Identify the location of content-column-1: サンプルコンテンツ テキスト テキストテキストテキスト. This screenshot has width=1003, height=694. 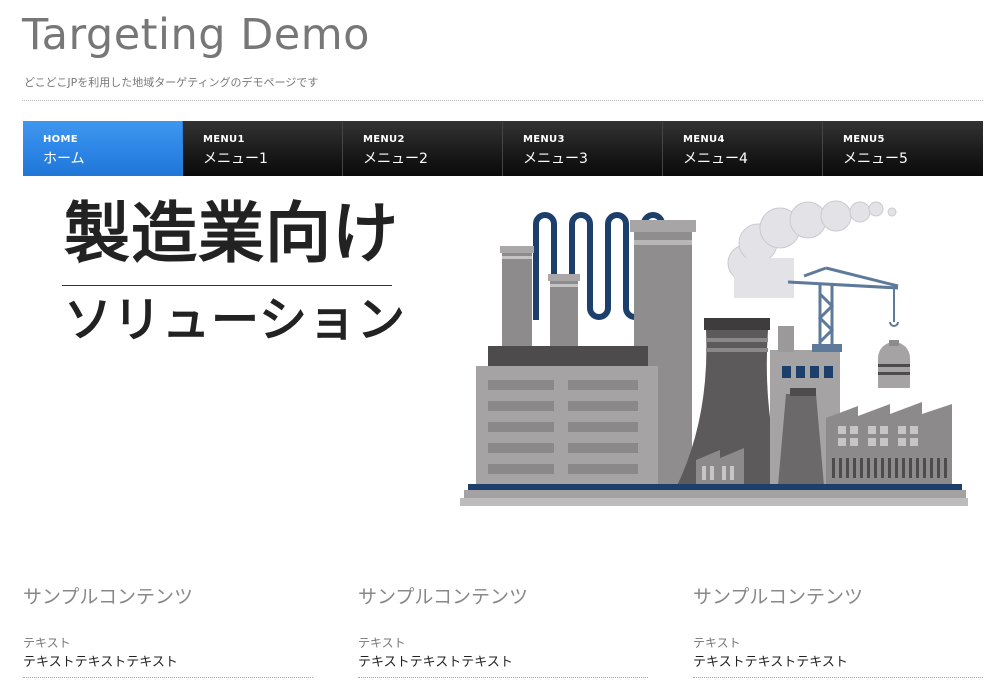
(168, 633).